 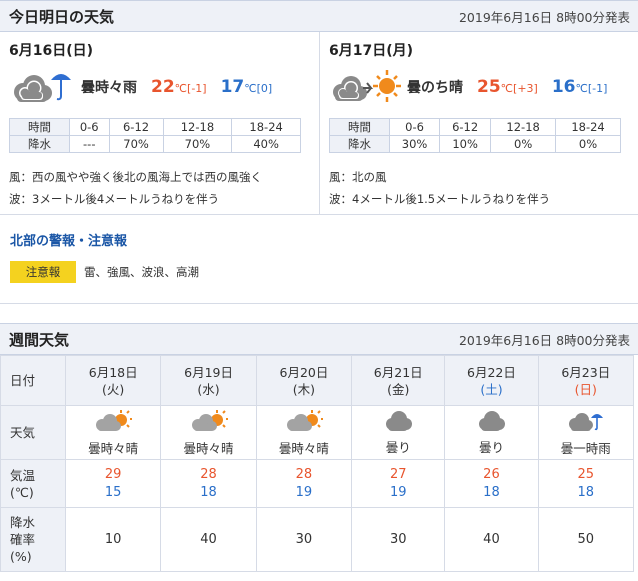 I want to click on row-label-temp: 気温 (℃), so click(x=33, y=483).